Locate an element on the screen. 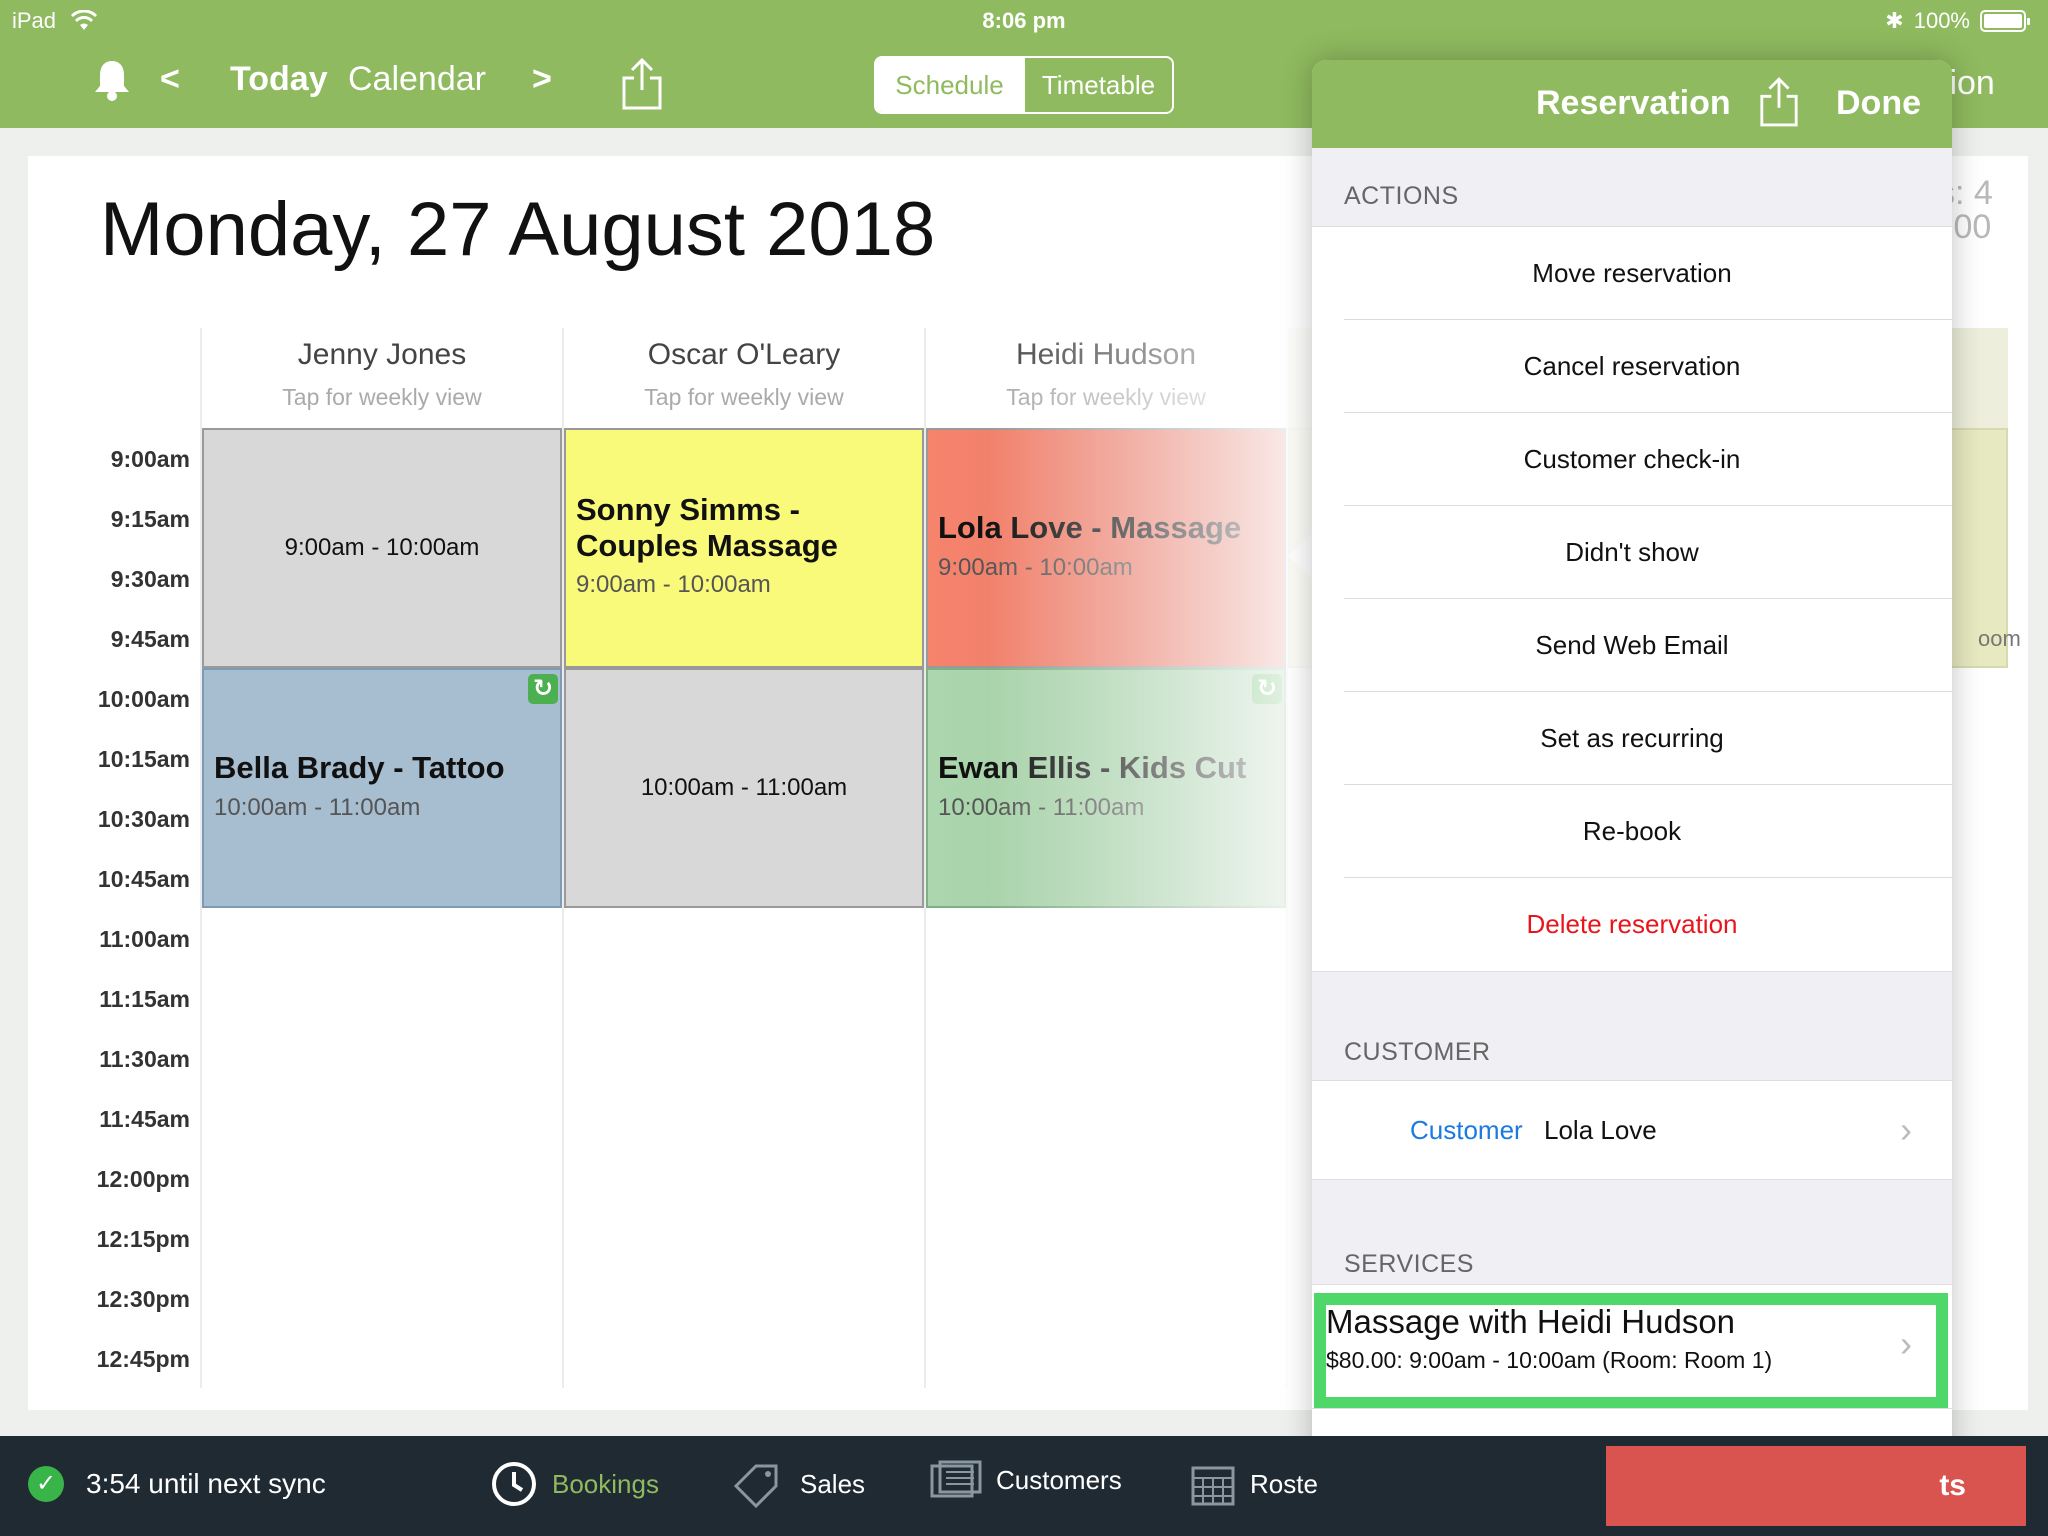 The image size is (2048, 1536). time-label: 9:15am is located at coordinates (150, 519).